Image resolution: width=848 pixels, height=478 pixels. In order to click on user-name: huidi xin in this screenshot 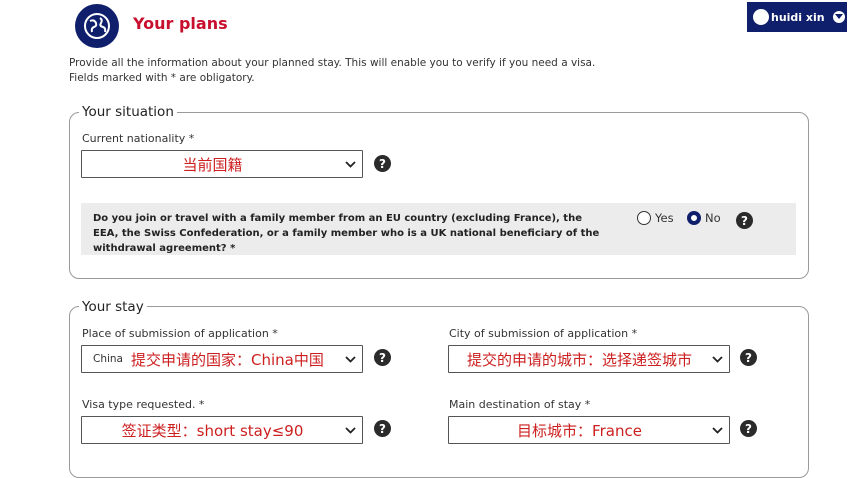, I will do `click(798, 17)`.